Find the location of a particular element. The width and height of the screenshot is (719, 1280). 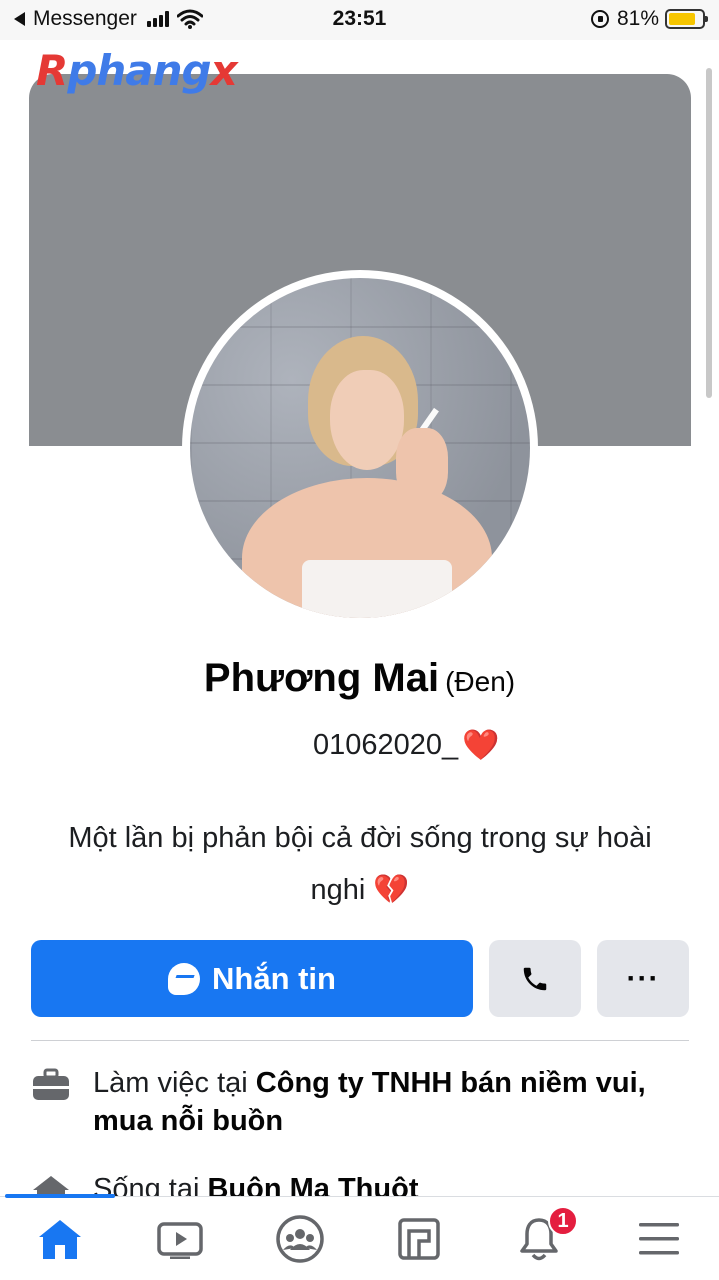

tab-menu is located at coordinates (659, 1238).